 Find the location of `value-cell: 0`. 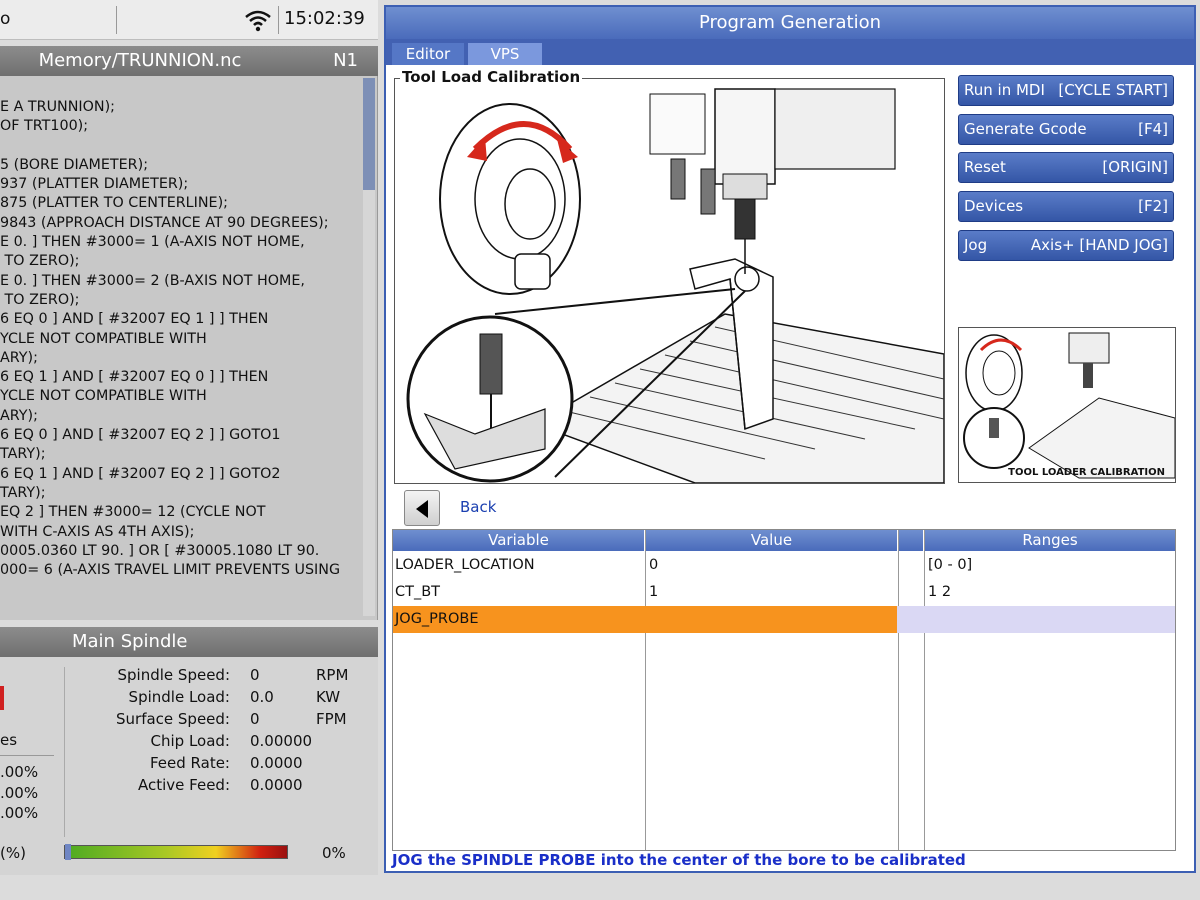

value-cell: 0 is located at coordinates (654, 565).